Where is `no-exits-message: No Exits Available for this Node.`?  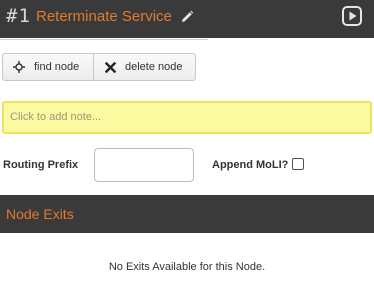 no-exits-message: No Exits Available for this Node. is located at coordinates (187, 267).